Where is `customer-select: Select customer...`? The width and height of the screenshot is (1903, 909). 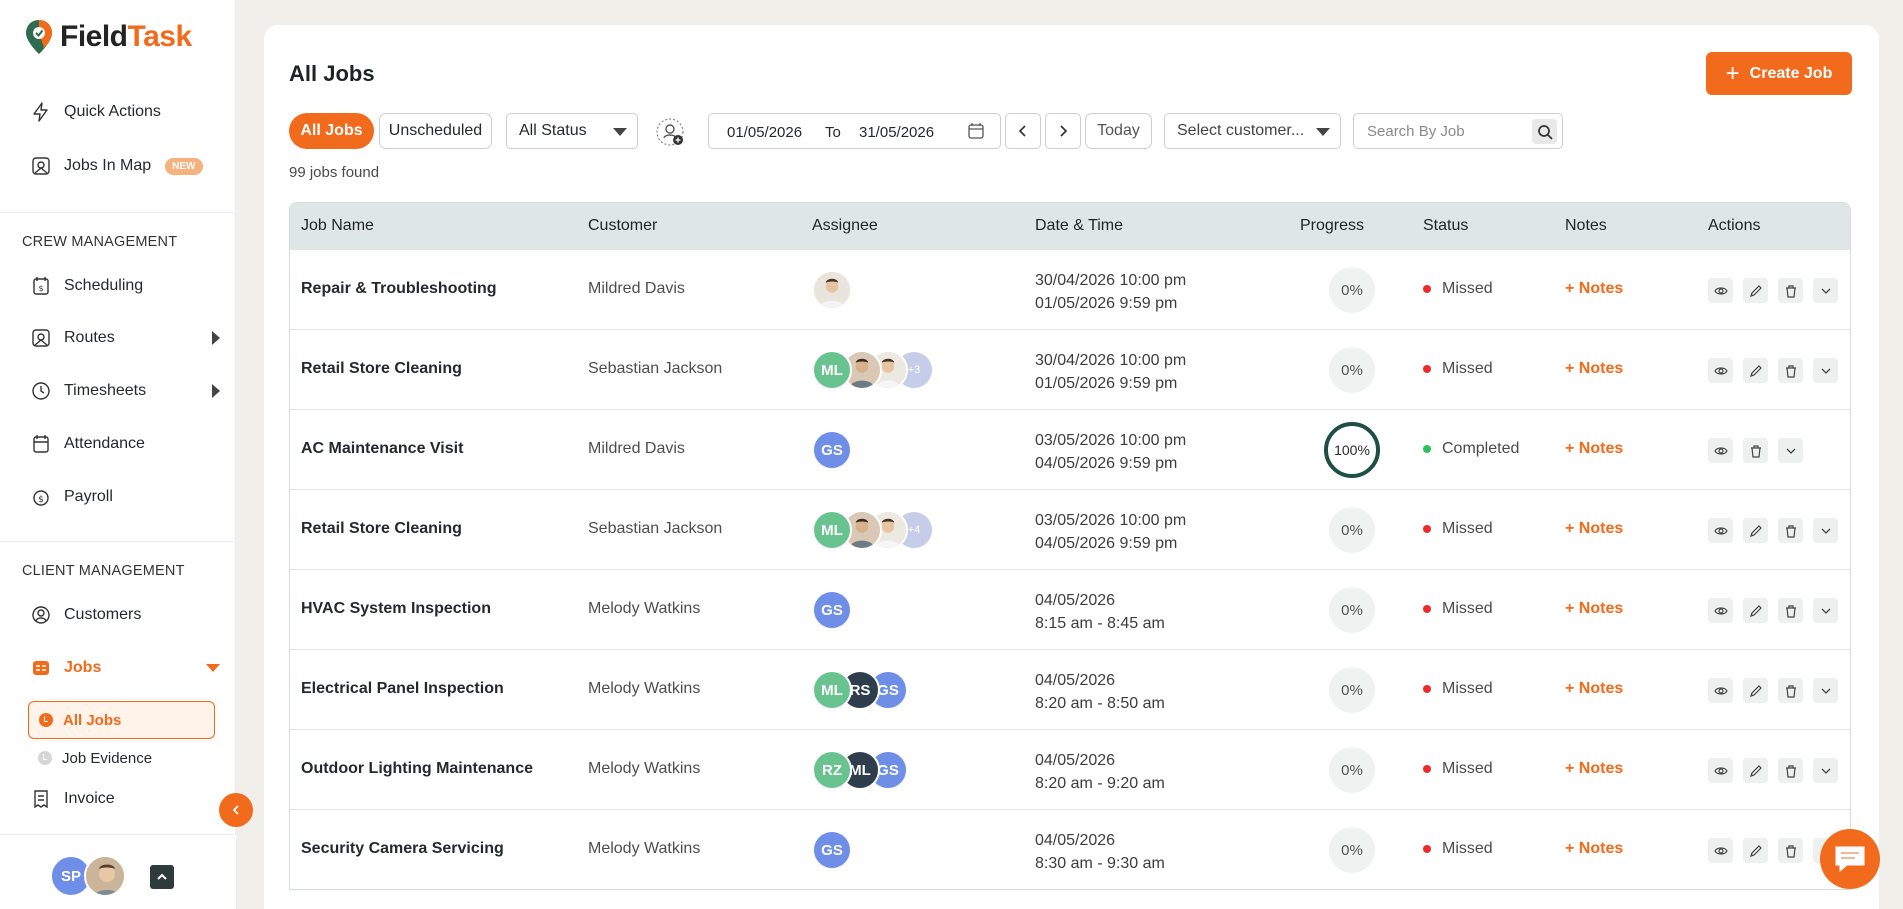 customer-select: Select customer... is located at coordinates (1252, 131).